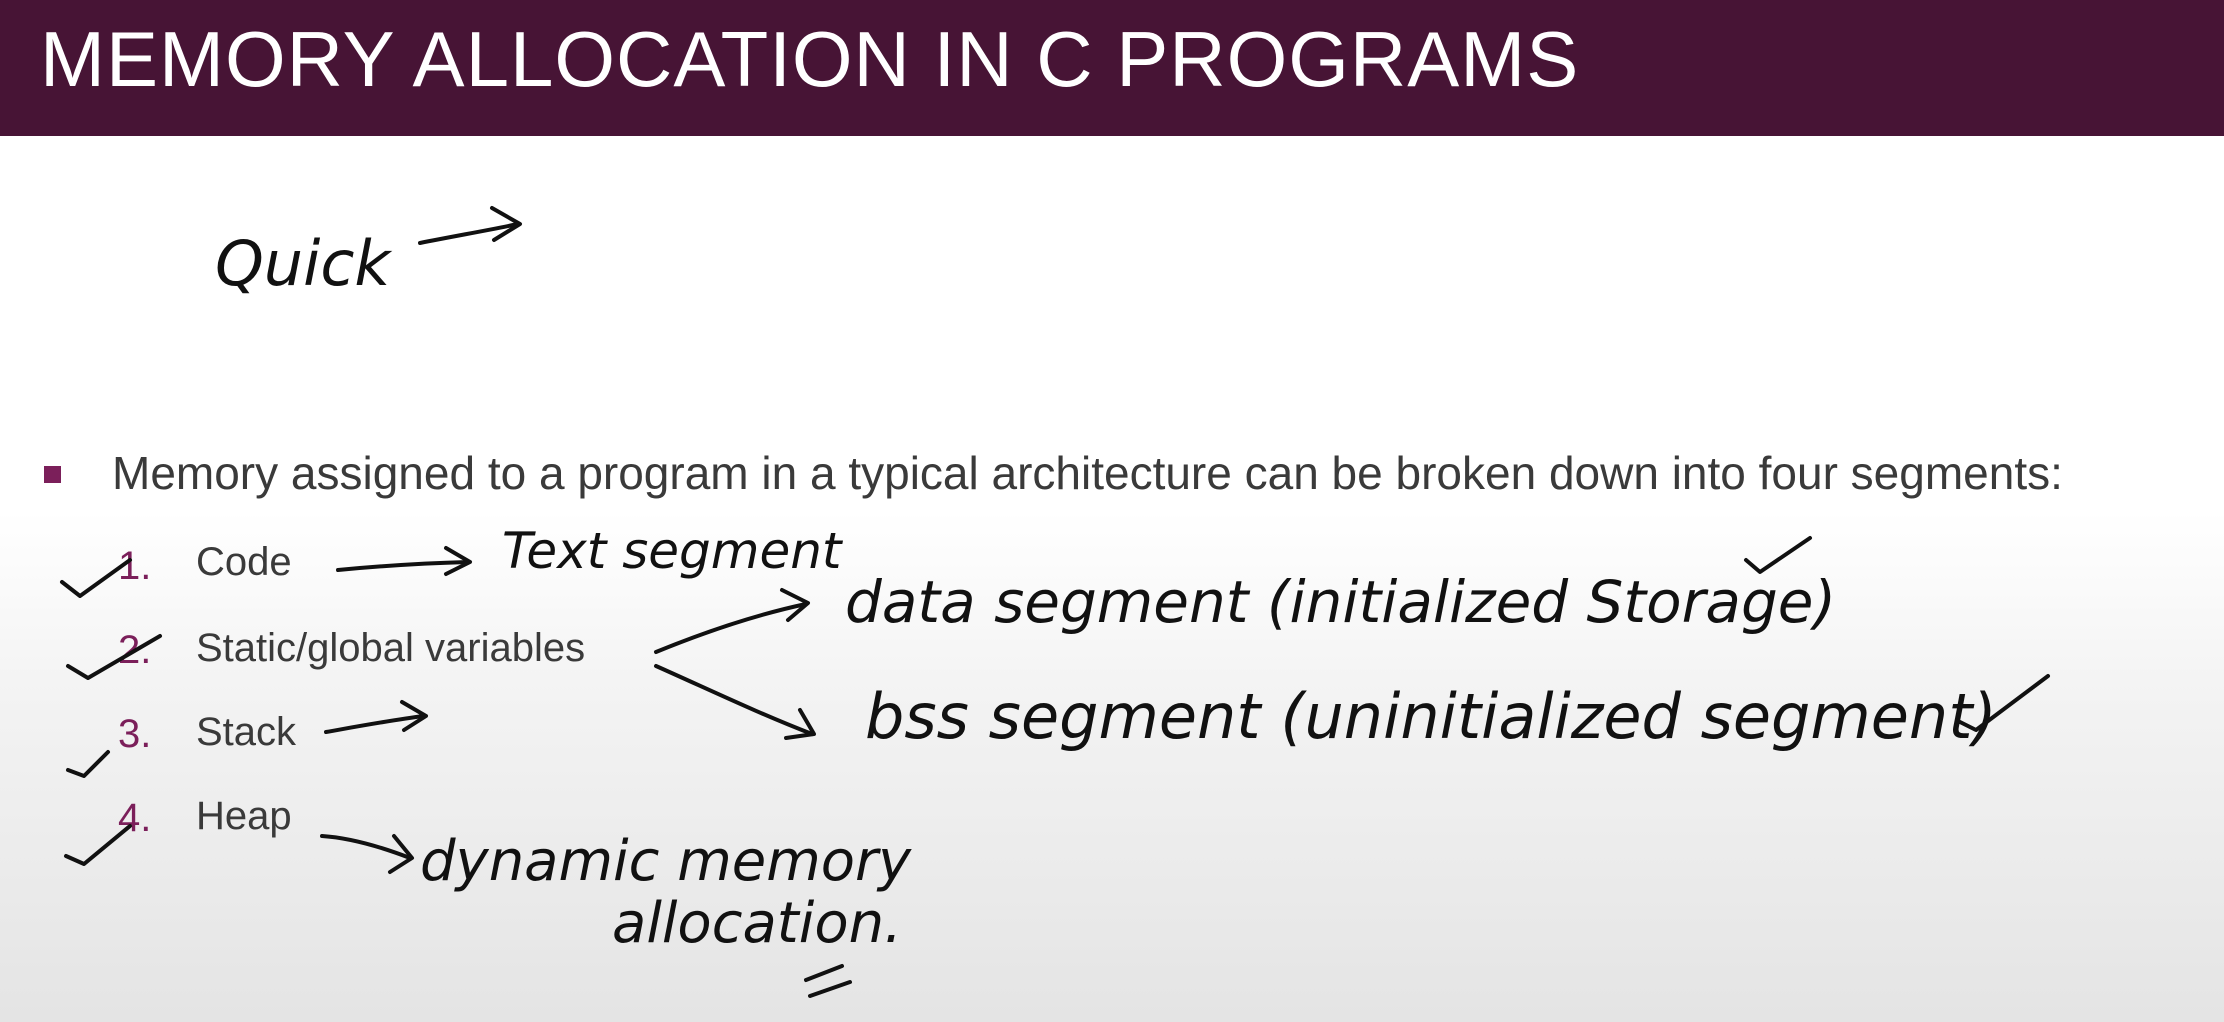 The width and height of the screenshot is (2224, 1022). Describe the element at coordinates (244, 562) in the screenshot. I see `item-label-code: Code` at that location.